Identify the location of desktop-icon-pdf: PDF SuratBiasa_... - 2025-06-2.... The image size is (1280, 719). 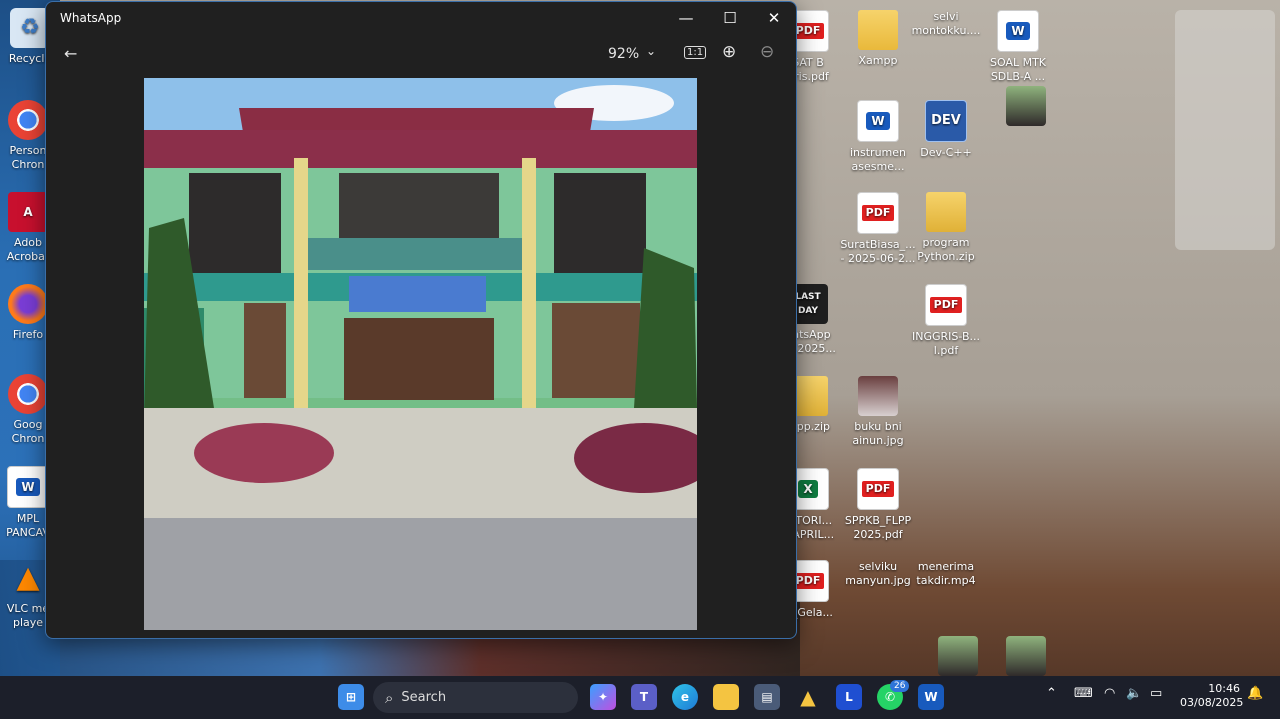
(878, 229).